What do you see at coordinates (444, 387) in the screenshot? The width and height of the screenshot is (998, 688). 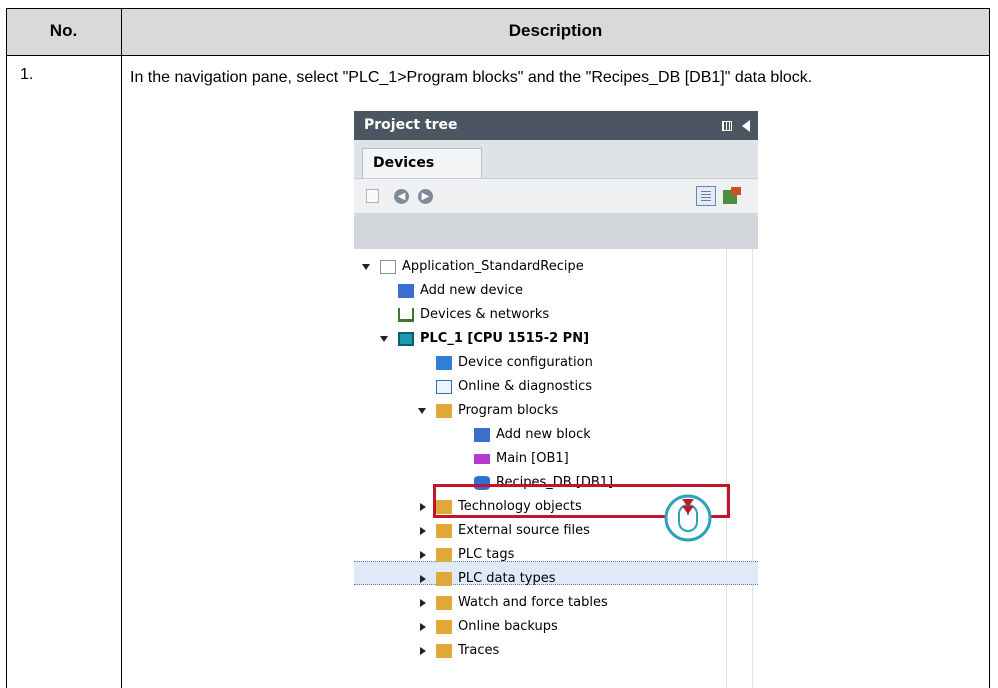 I see `diagnostics-icon` at bounding box center [444, 387].